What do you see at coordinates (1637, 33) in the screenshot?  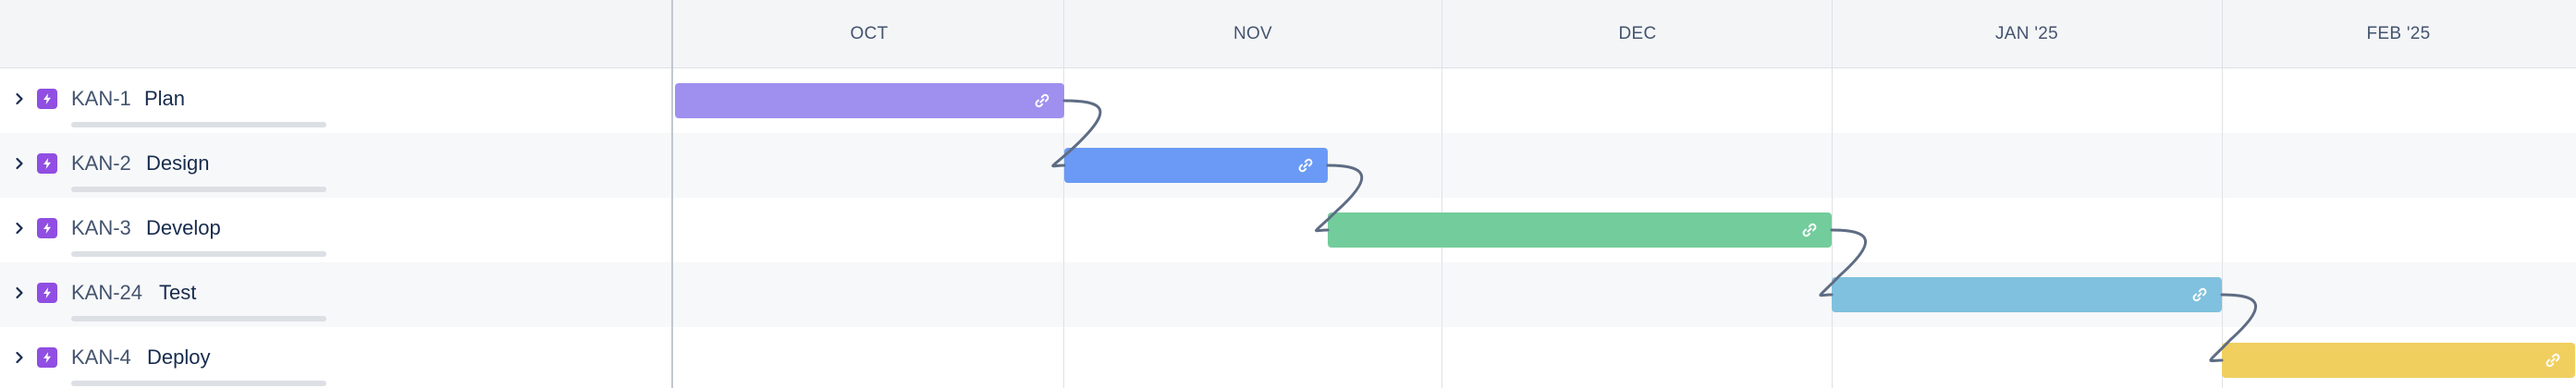 I see `month-label: DEC` at bounding box center [1637, 33].